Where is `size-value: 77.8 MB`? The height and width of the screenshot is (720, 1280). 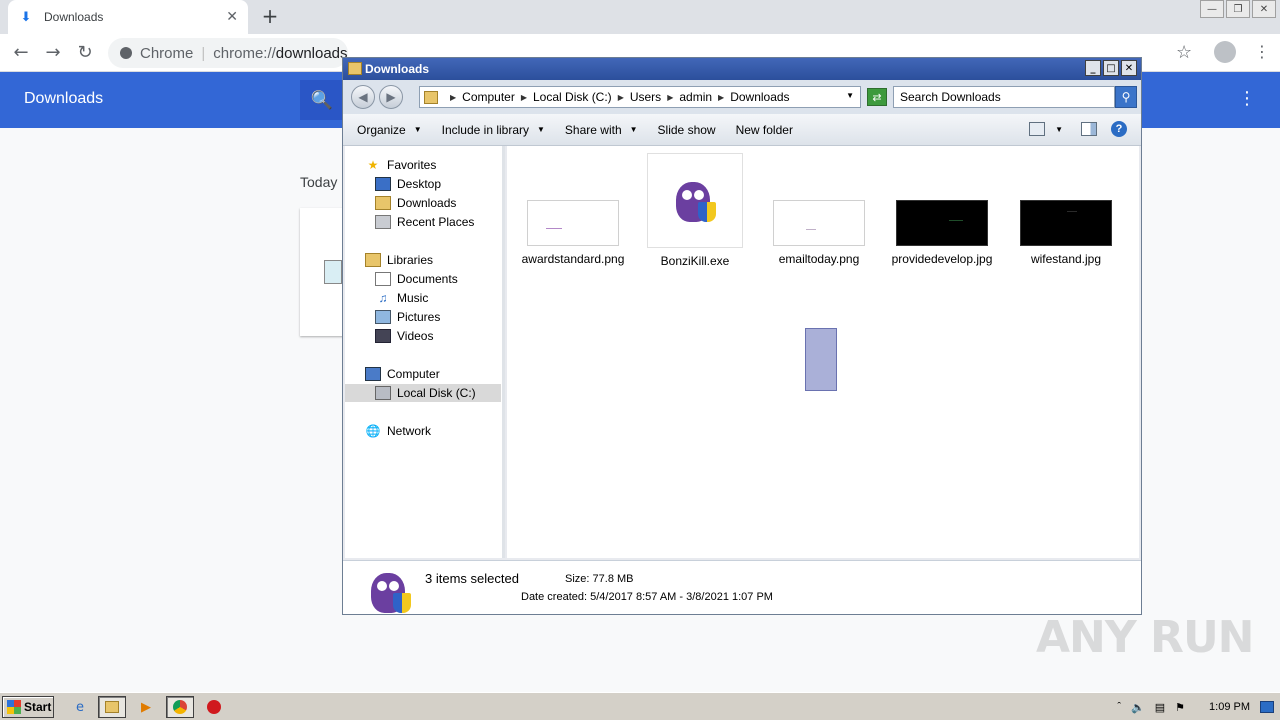 size-value: 77.8 MB is located at coordinates (613, 579).